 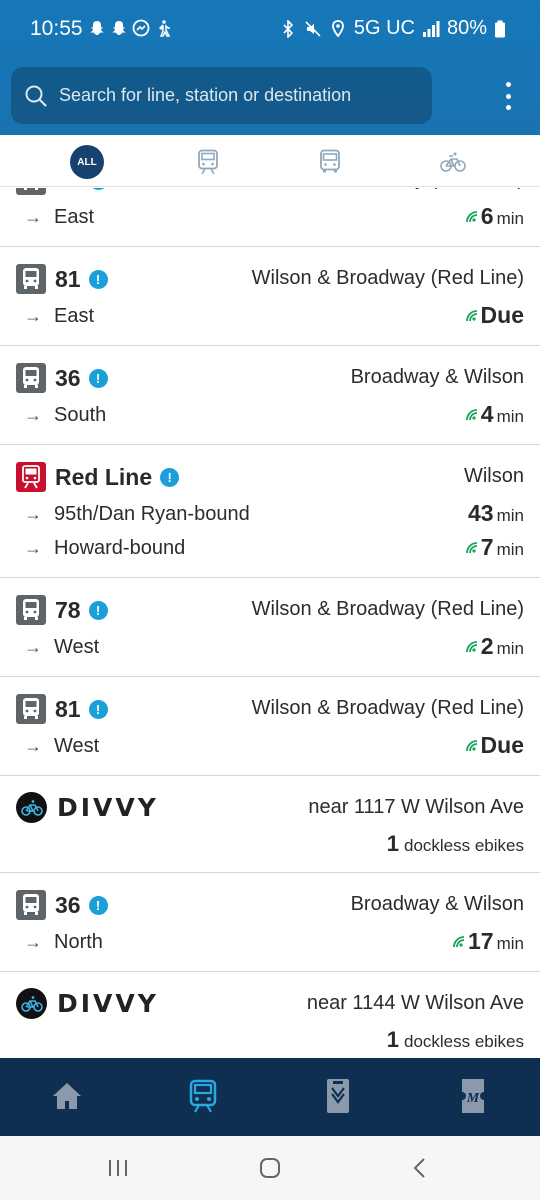 What do you see at coordinates (130, 28) in the screenshot?
I see `notification-icons` at bounding box center [130, 28].